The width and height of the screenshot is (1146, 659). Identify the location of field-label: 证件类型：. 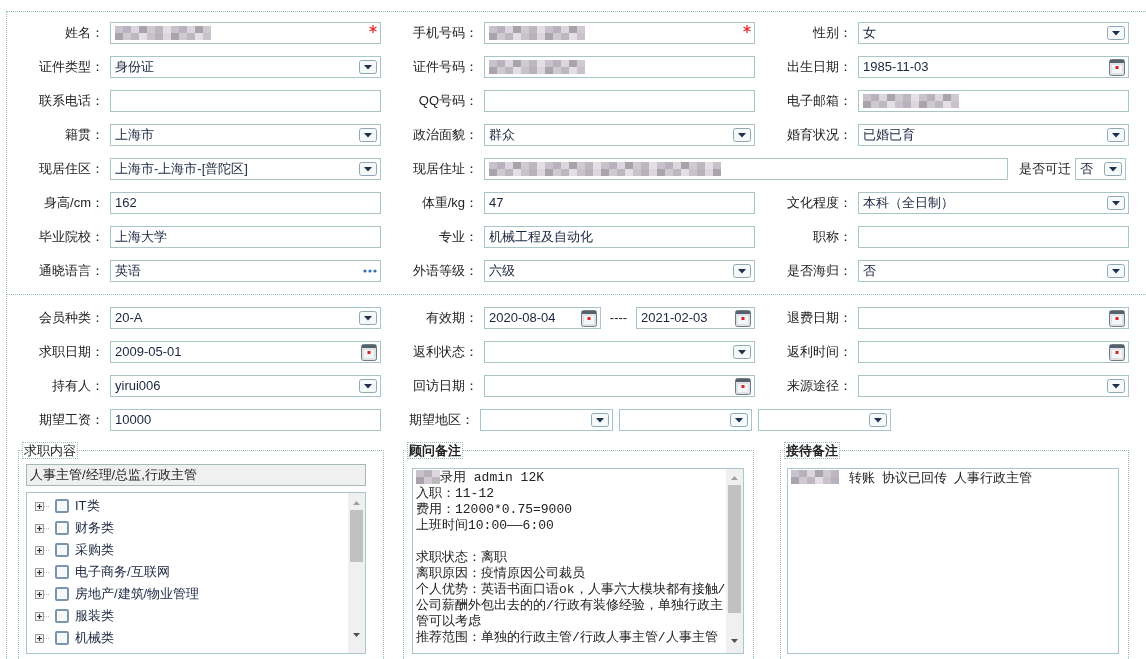
(71, 67).